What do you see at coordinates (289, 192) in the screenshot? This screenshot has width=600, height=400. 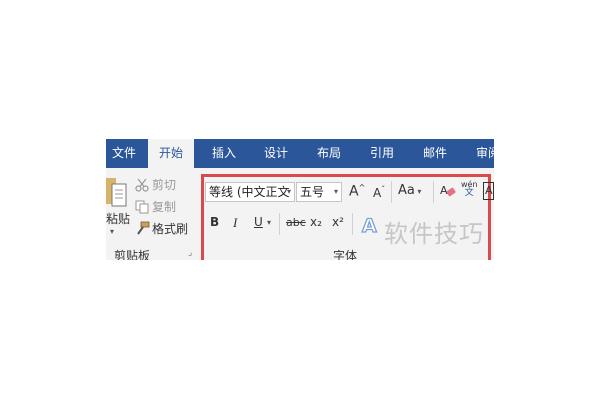 I see `font-name-dropdown-icon: ▾` at bounding box center [289, 192].